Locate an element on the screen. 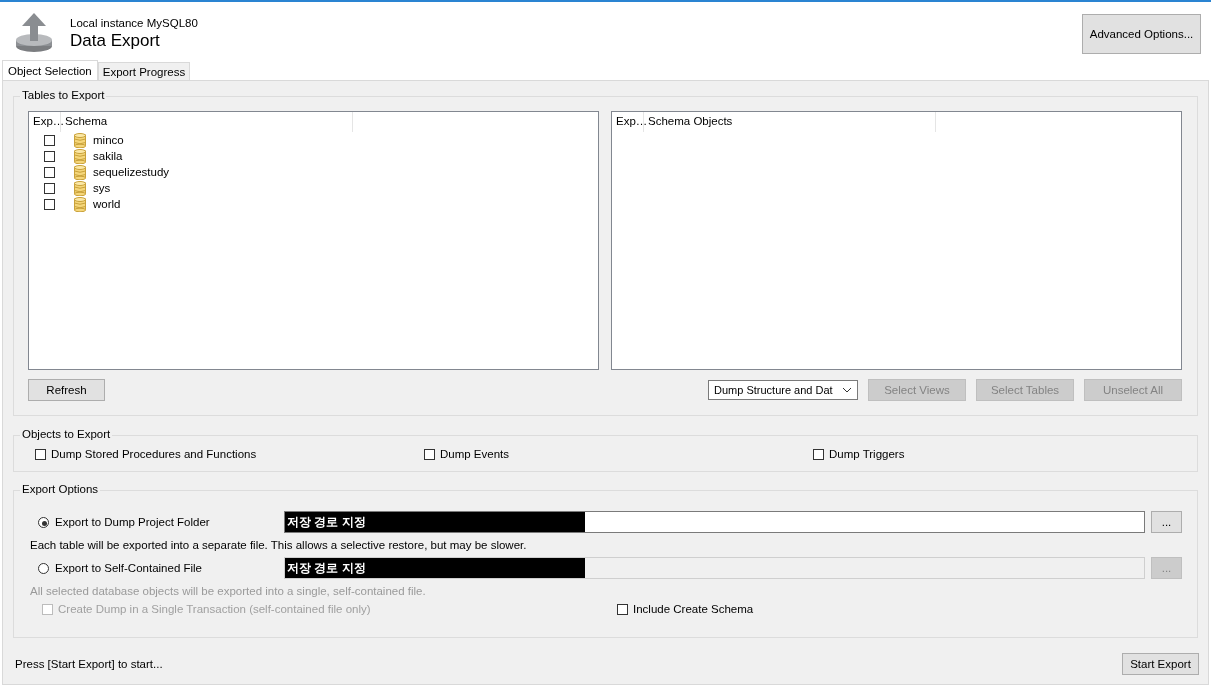  column-header: Schema is located at coordinates (207, 122).